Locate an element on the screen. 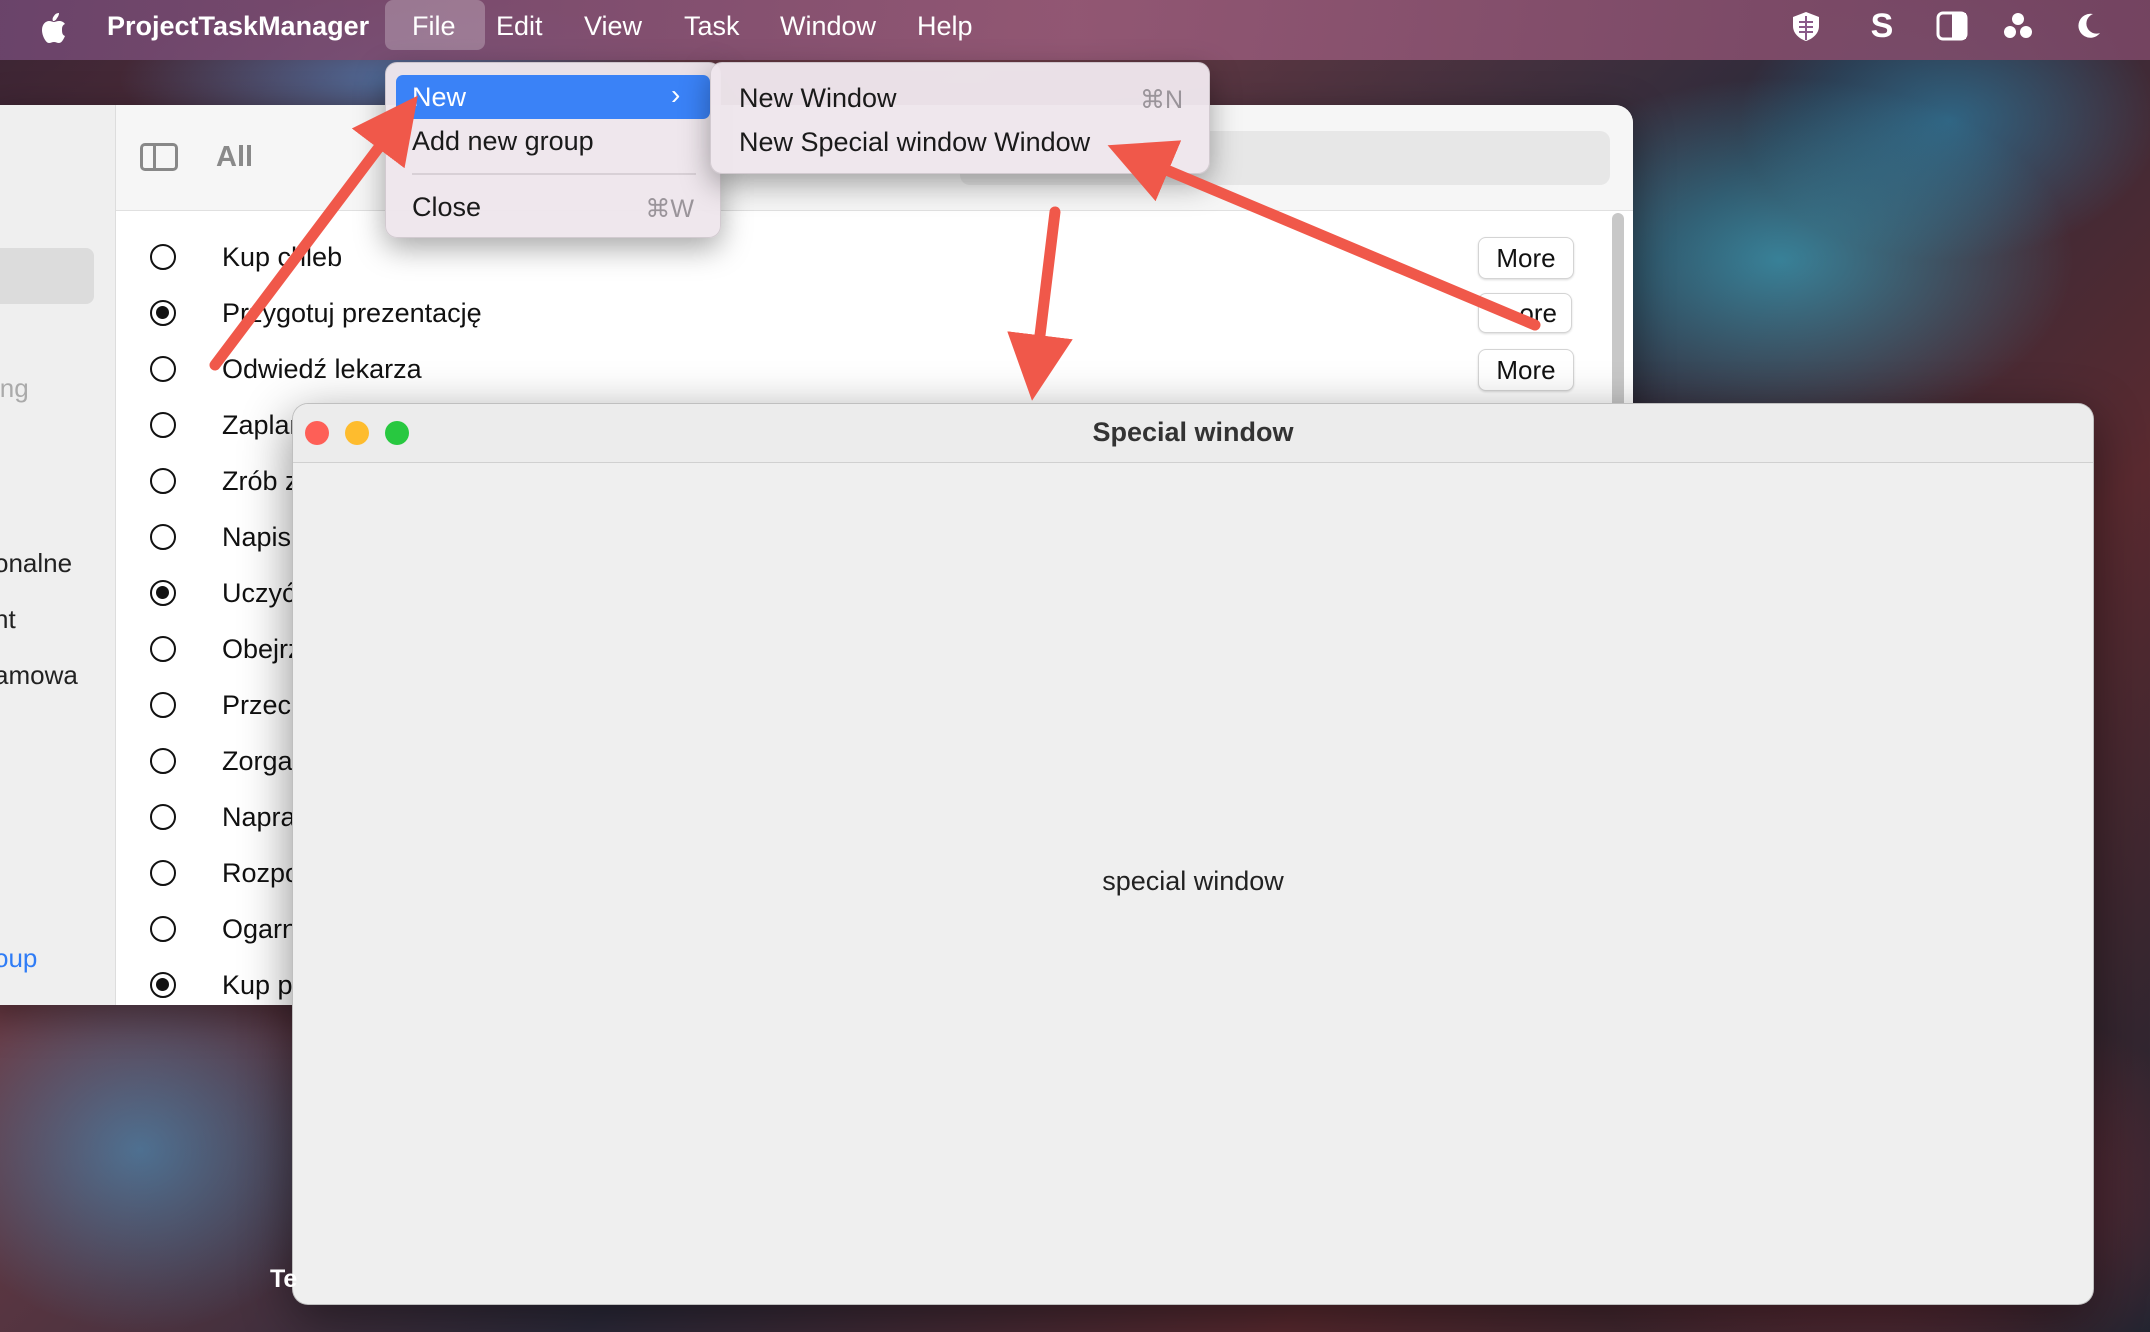 The image size is (2150, 1332). task-row: Uczyć is located at coordinates (223, 593).